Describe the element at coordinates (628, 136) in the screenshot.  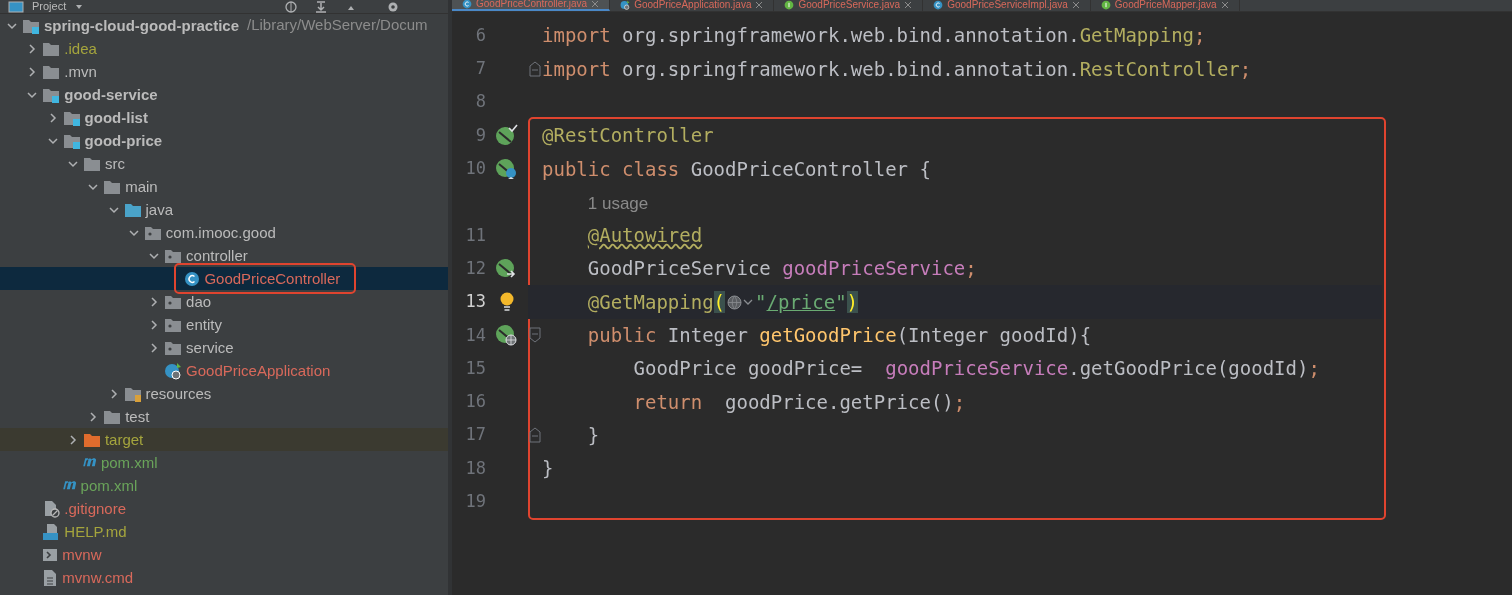
I see `code-token: @RestController` at that location.